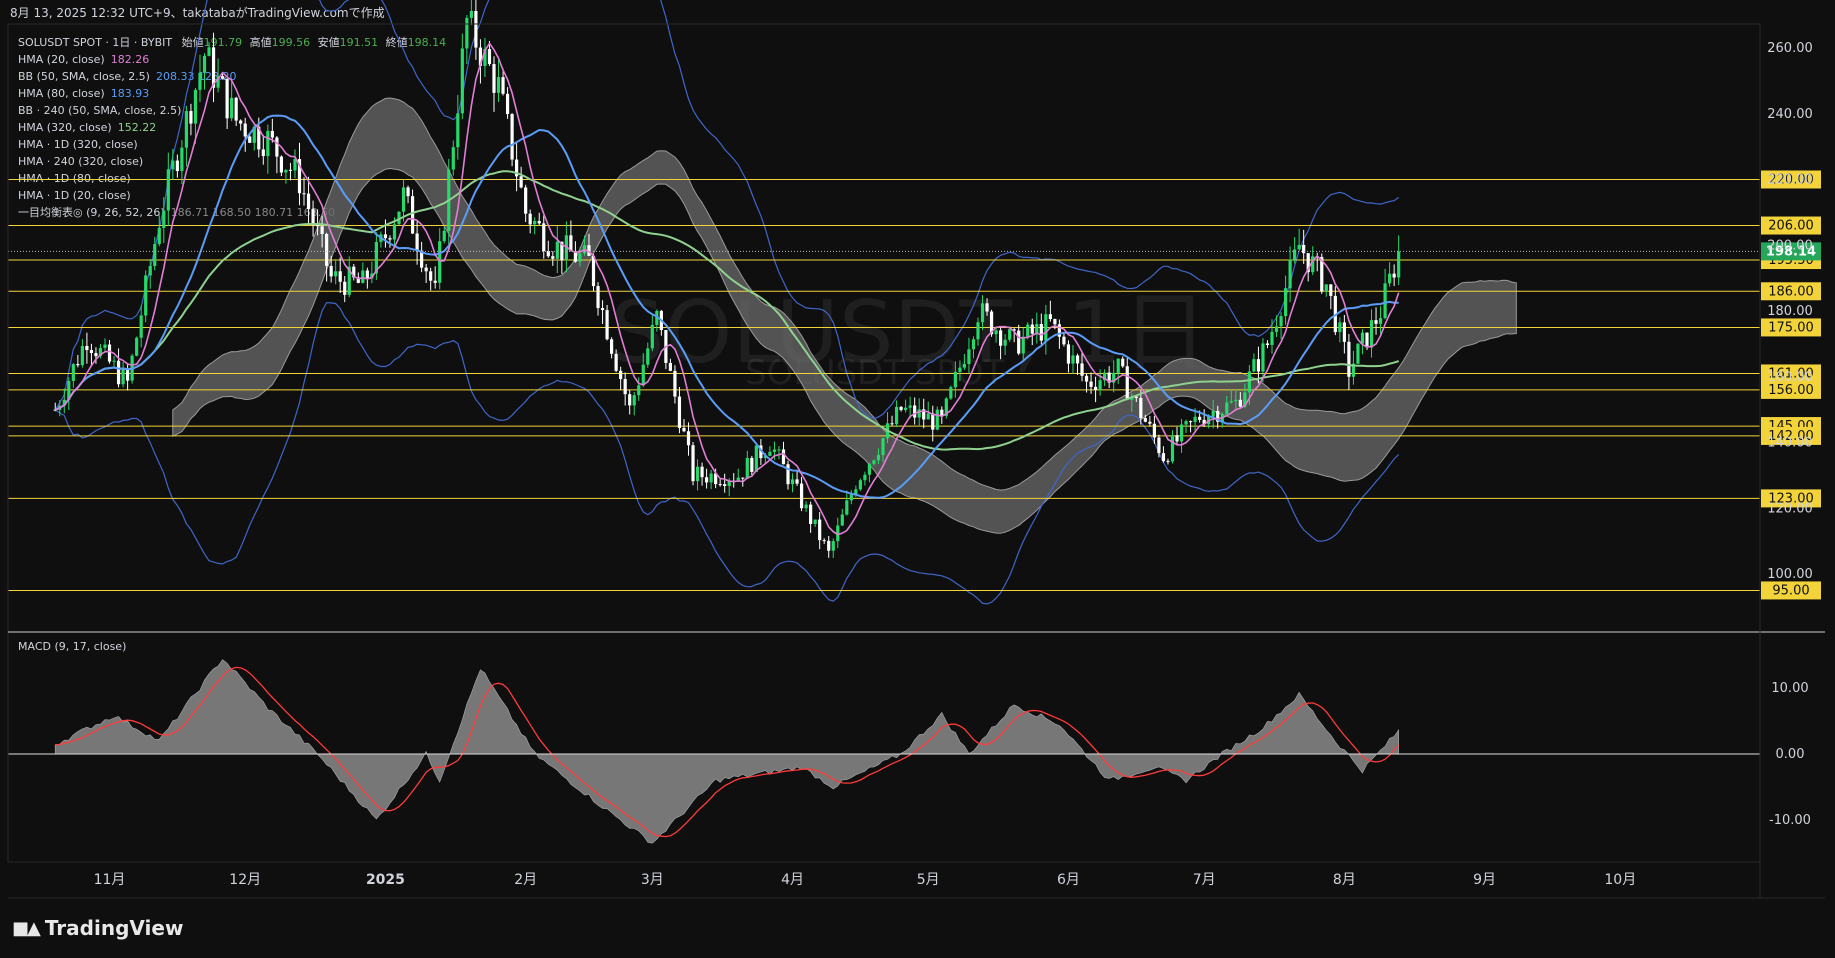  I want to click on macd-tick-label: 0.00, so click(1790, 754).